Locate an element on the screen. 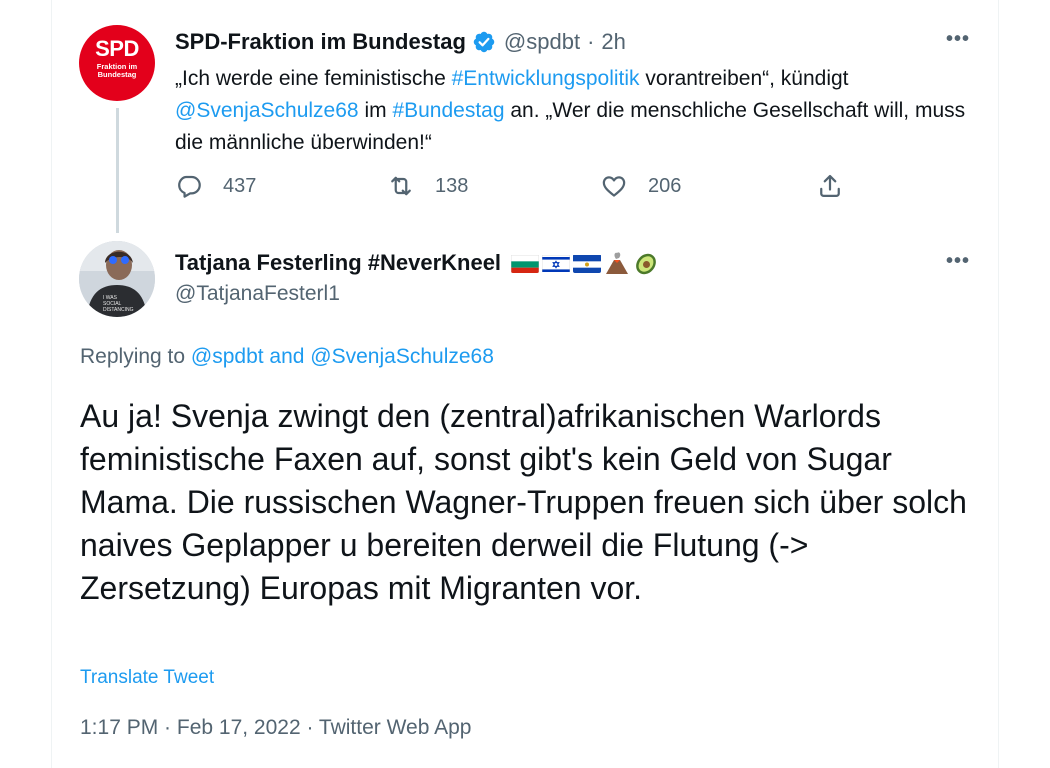  replying-to-users-link: @spdbt and @SvenjaSchulze68 is located at coordinates (342, 356).